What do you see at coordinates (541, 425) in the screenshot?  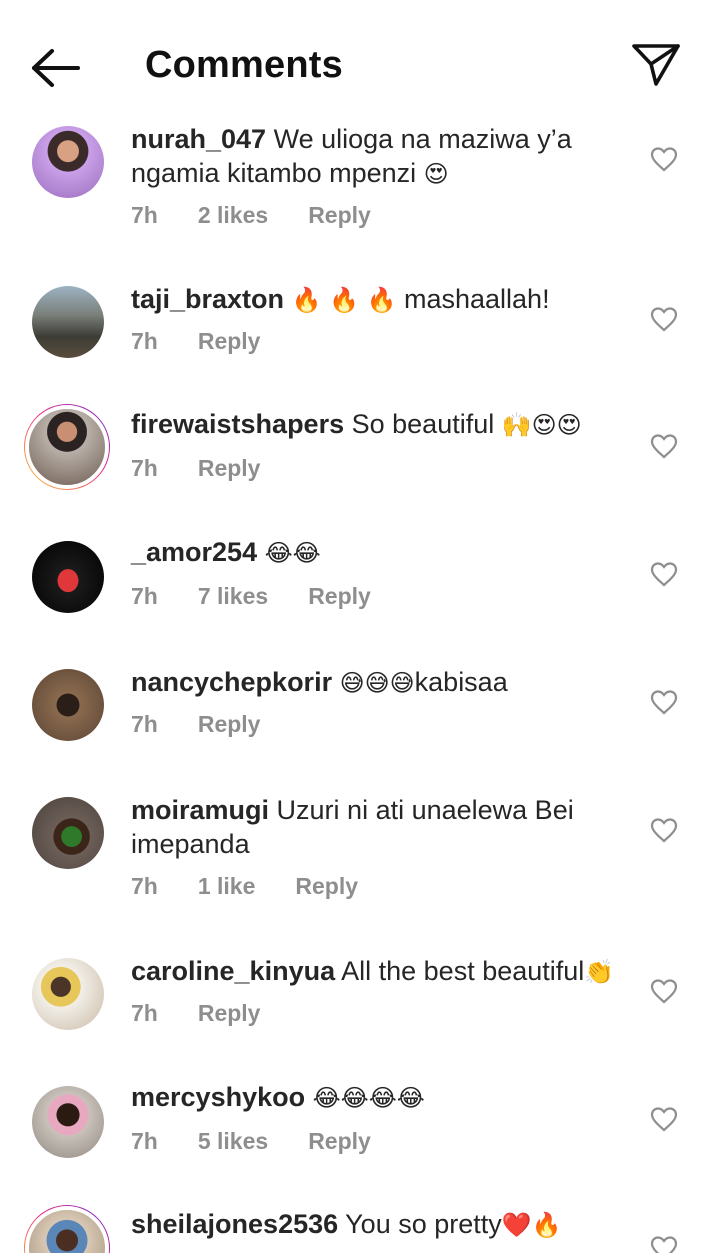 I see `raised-hands-heart-eyes-emoji: 🙌😍😍` at bounding box center [541, 425].